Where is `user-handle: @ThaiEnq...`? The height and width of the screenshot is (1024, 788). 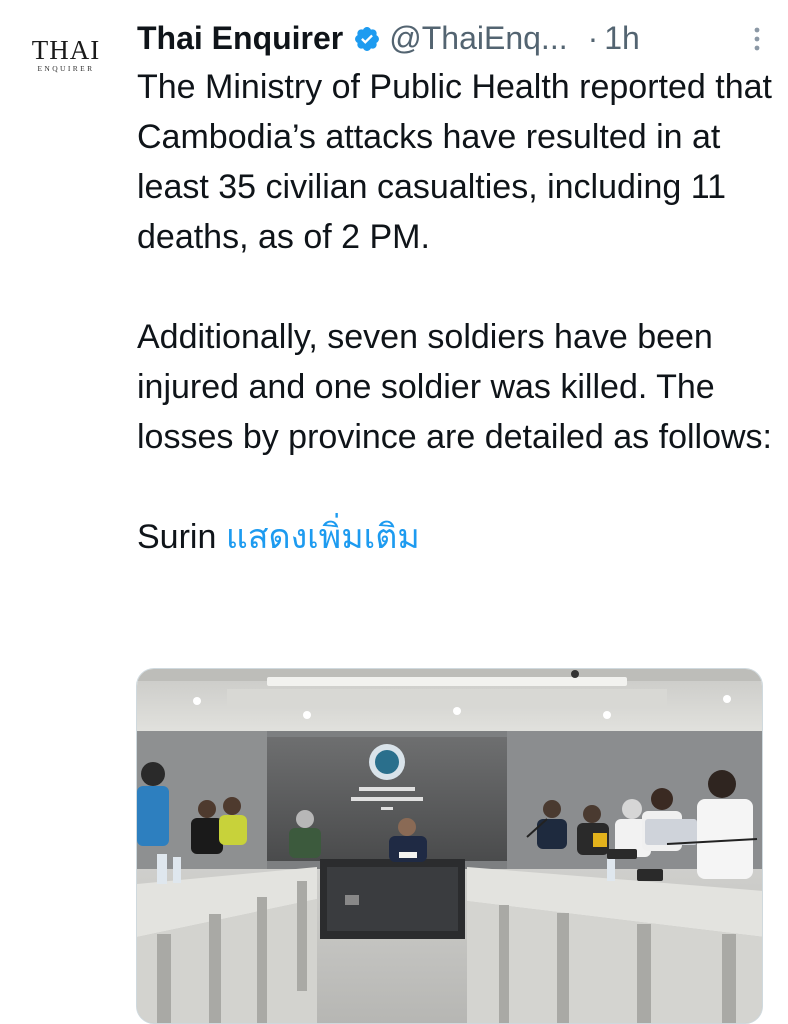 user-handle: @ThaiEnq... is located at coordinates (478, 38).